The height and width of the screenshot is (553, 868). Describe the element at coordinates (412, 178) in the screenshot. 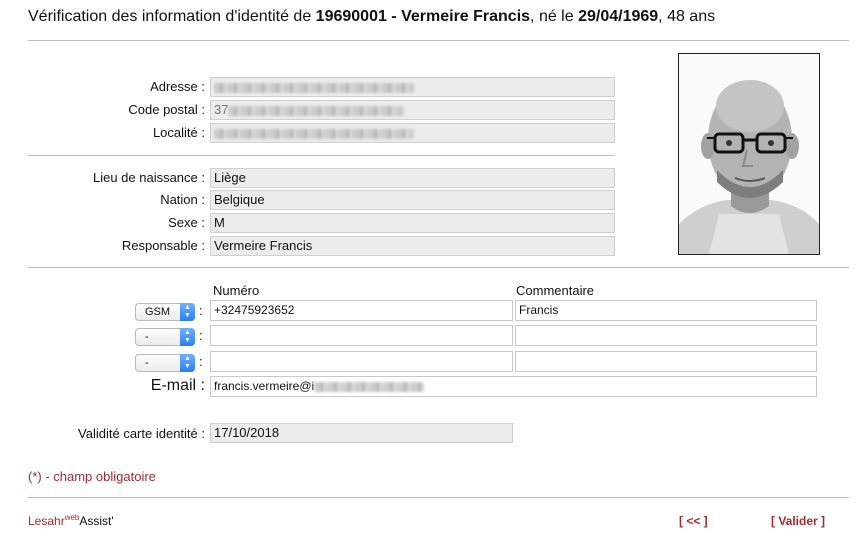

I see `lieu-naissance-field: Liège` at that location.